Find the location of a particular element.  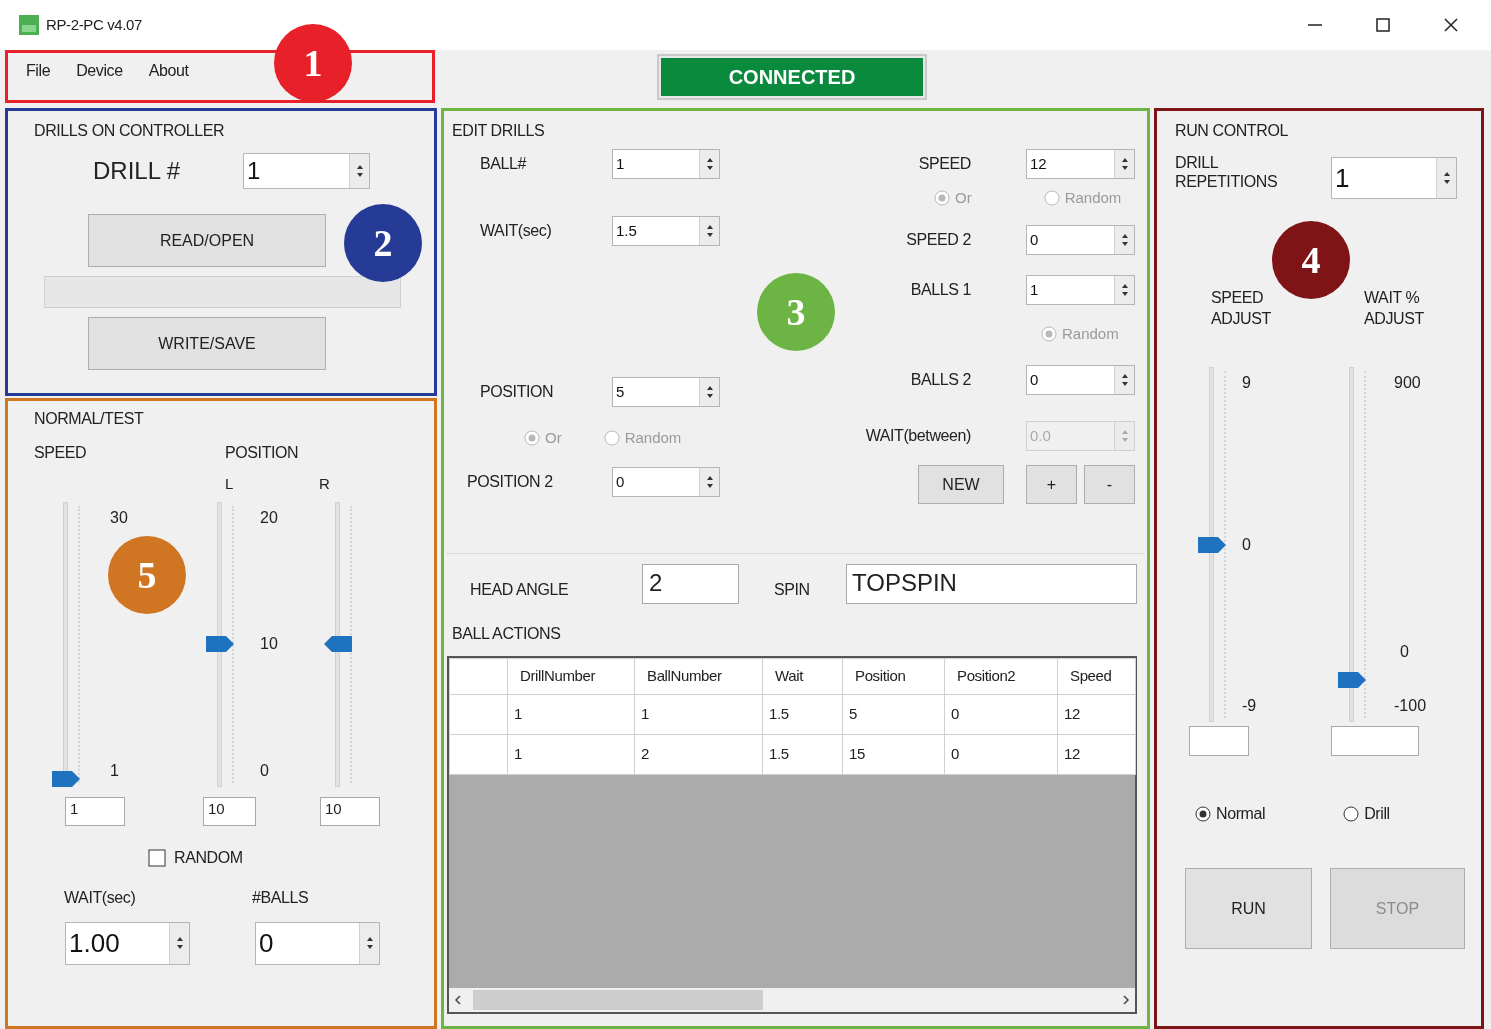

spin-box: 1.5 is located at coordinates (666, 231).